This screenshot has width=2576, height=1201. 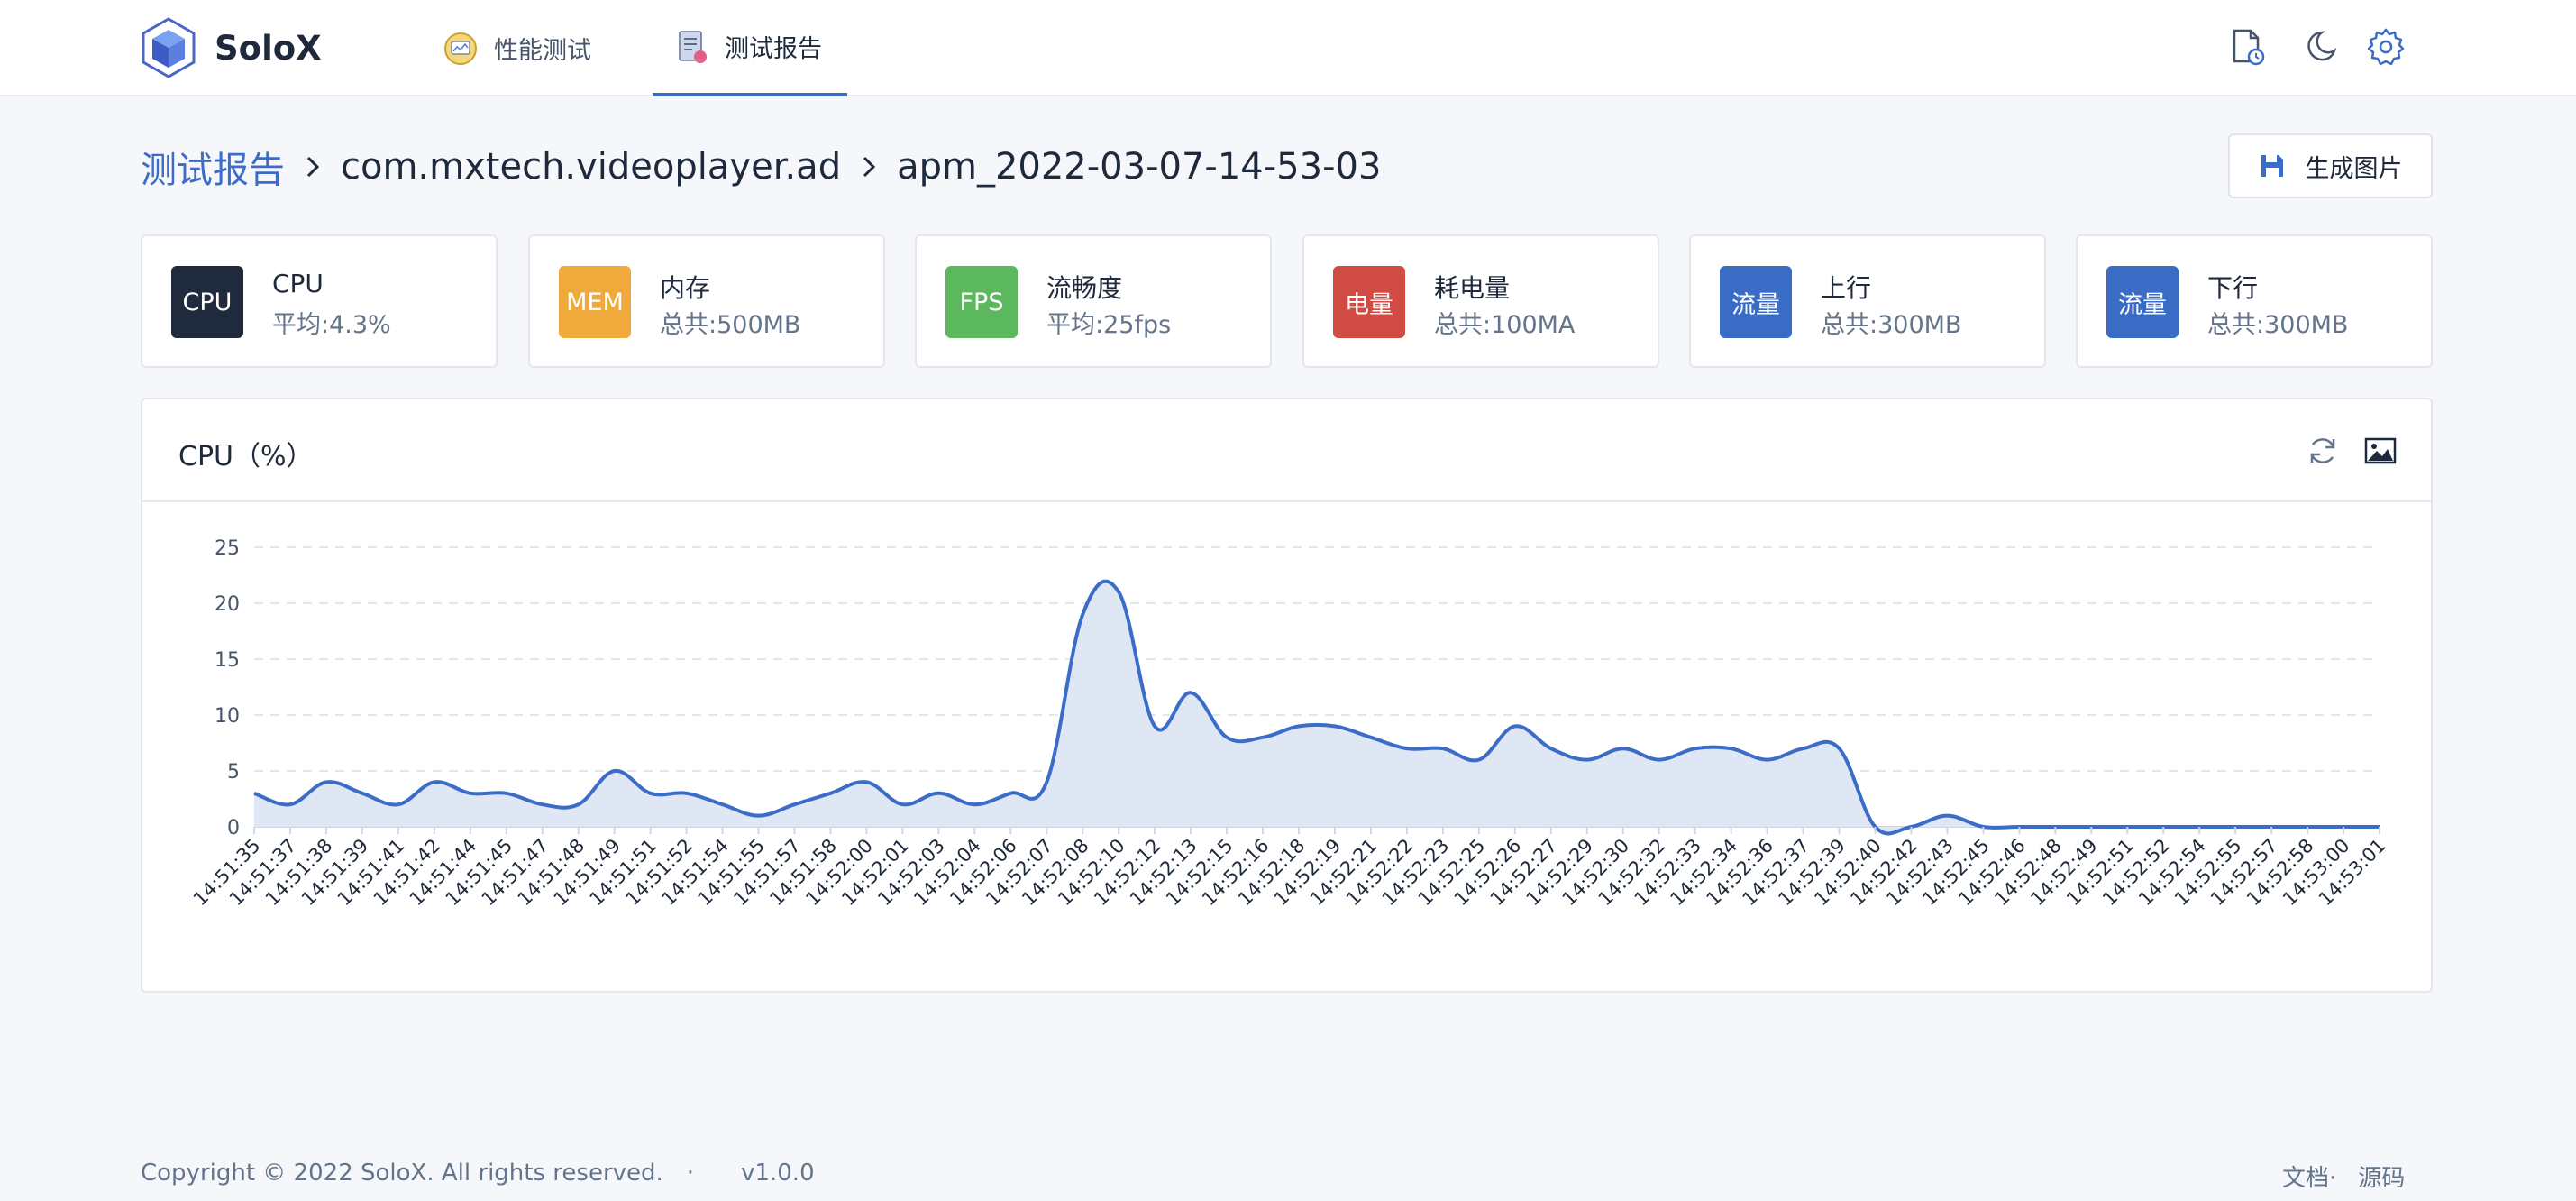 I want to click on card-title: 耗电量, so click(x=1472, y=288).